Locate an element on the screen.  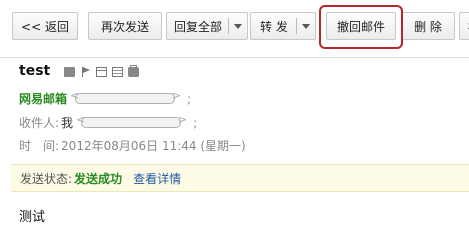
reply-all-split-divider is located at coordinates (228, 26).